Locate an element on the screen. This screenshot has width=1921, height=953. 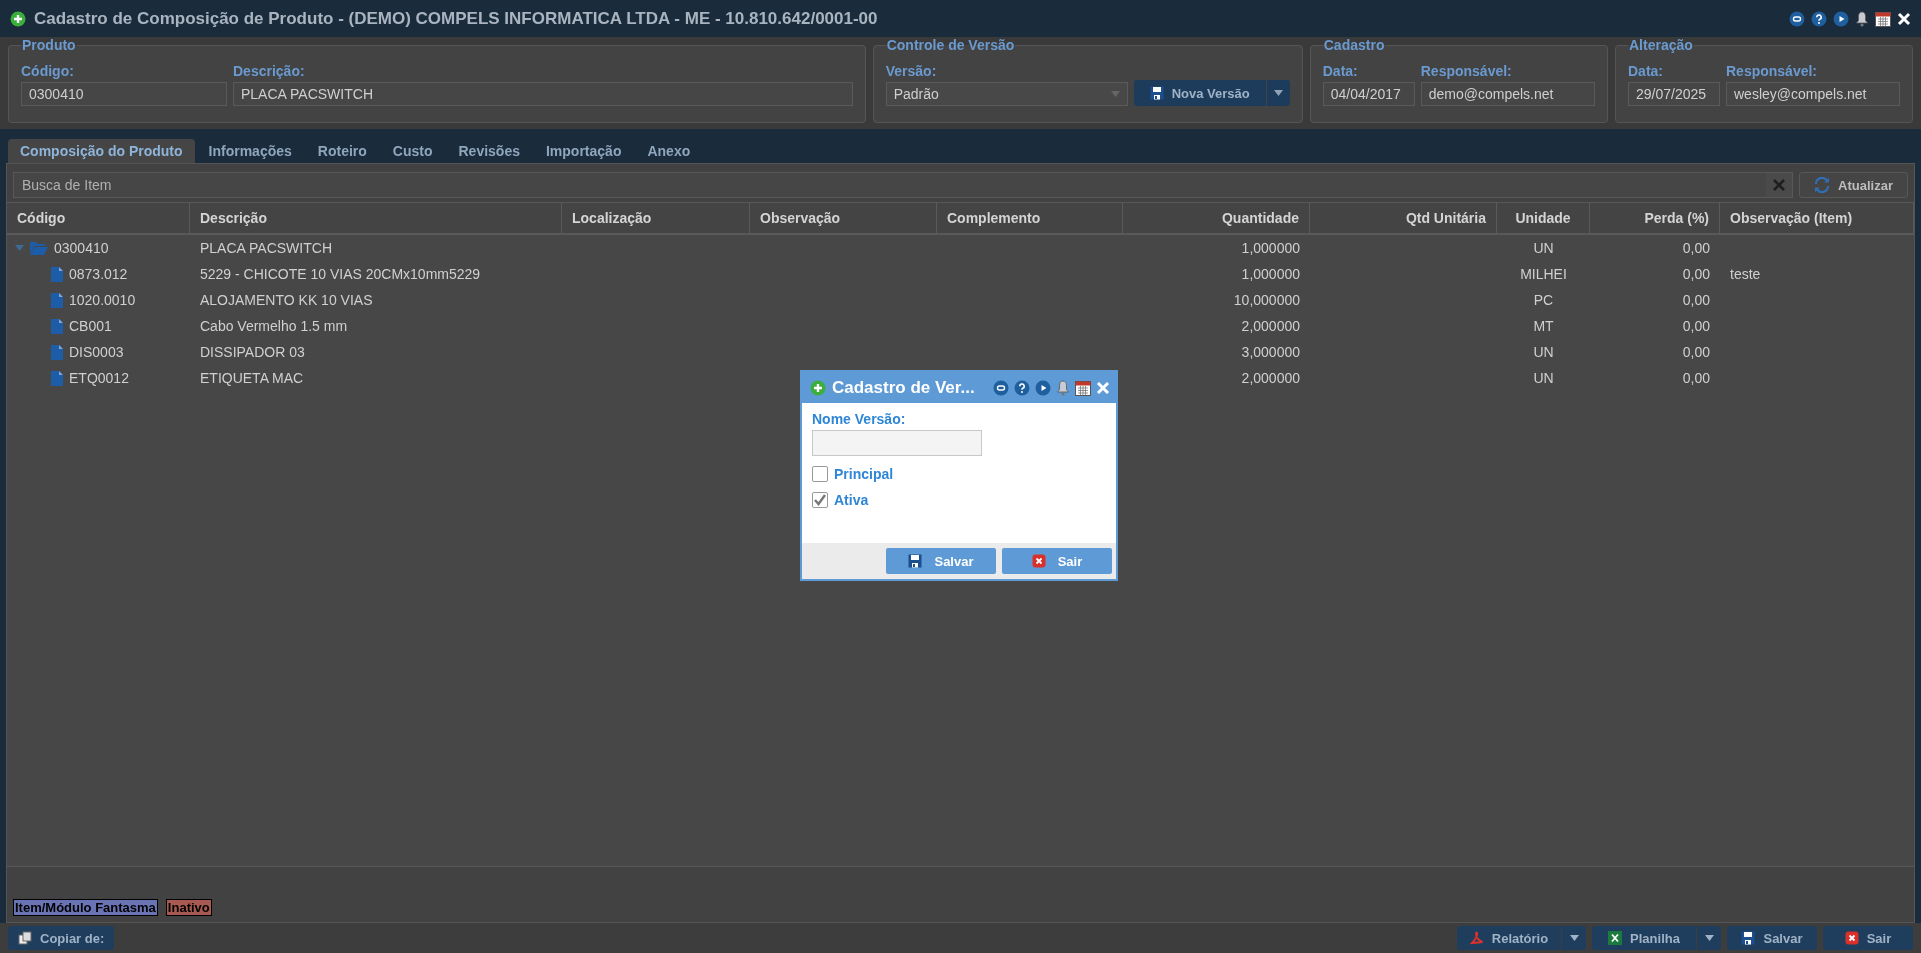
tab: Informações is located at coordinates (250, 151).